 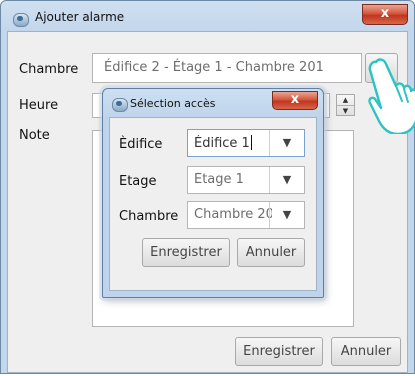 I want to click on edifice-select: Édifice 1 ▼, so click(x=246, y=143).